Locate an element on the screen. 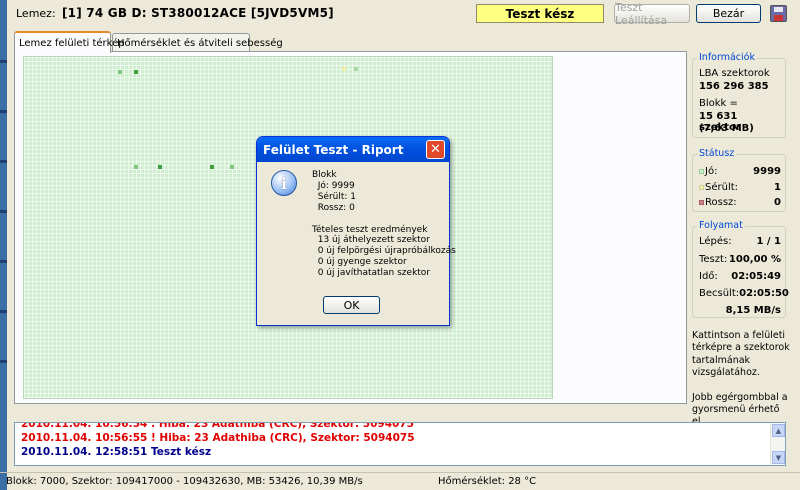 The image size is (800, 490). time-row: Idő: 02:05:49 is located at coordinates (740, 276).